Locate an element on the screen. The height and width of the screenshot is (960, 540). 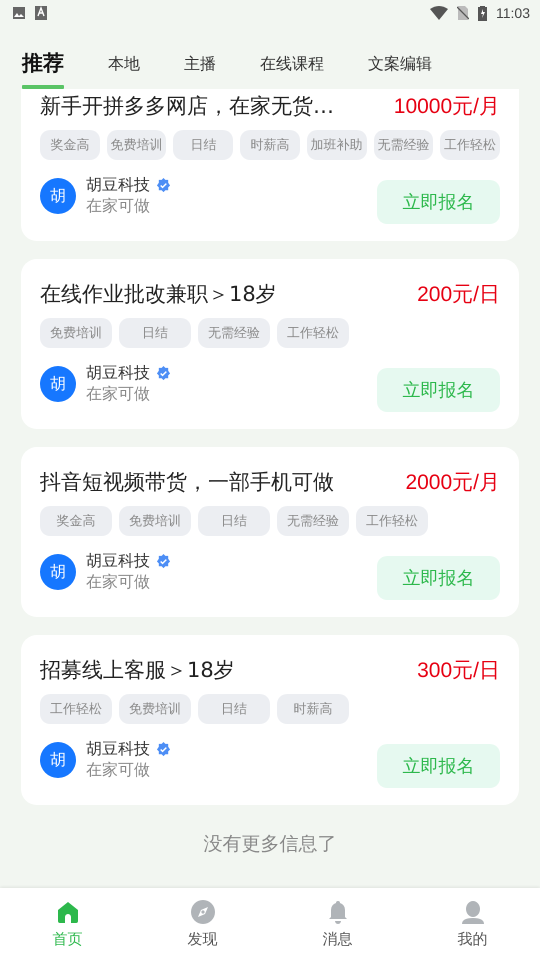
image-icon is located at coordinates (19, 13).